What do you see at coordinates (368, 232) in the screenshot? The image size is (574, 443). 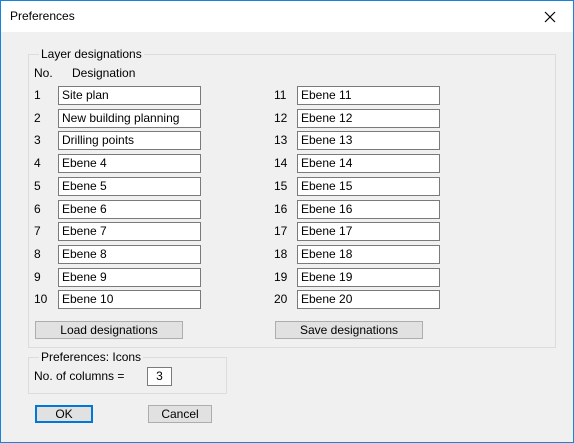 I see `designation-input: Ebene 17` at bounding box center [368, 232].